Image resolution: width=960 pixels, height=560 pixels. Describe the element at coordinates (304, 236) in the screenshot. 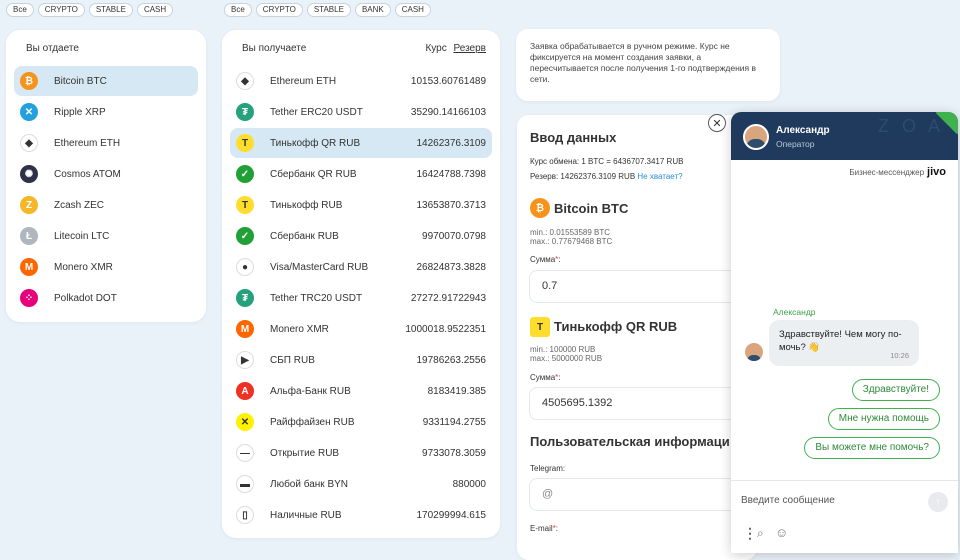

I see `currency-name: Сбербанк RUB` at that location.